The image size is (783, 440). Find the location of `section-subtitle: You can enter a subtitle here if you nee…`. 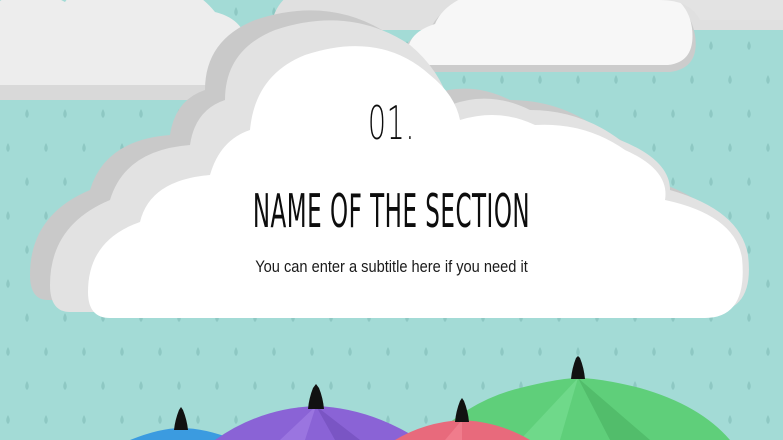

section-subtitle: You can enter a subtitle here if you nee… is located at coordinates (391, 266).